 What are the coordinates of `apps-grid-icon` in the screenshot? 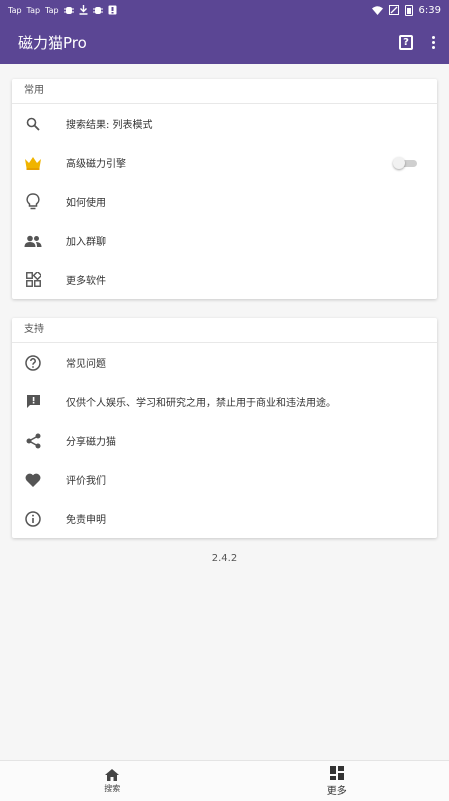 It's located at (33, 280).